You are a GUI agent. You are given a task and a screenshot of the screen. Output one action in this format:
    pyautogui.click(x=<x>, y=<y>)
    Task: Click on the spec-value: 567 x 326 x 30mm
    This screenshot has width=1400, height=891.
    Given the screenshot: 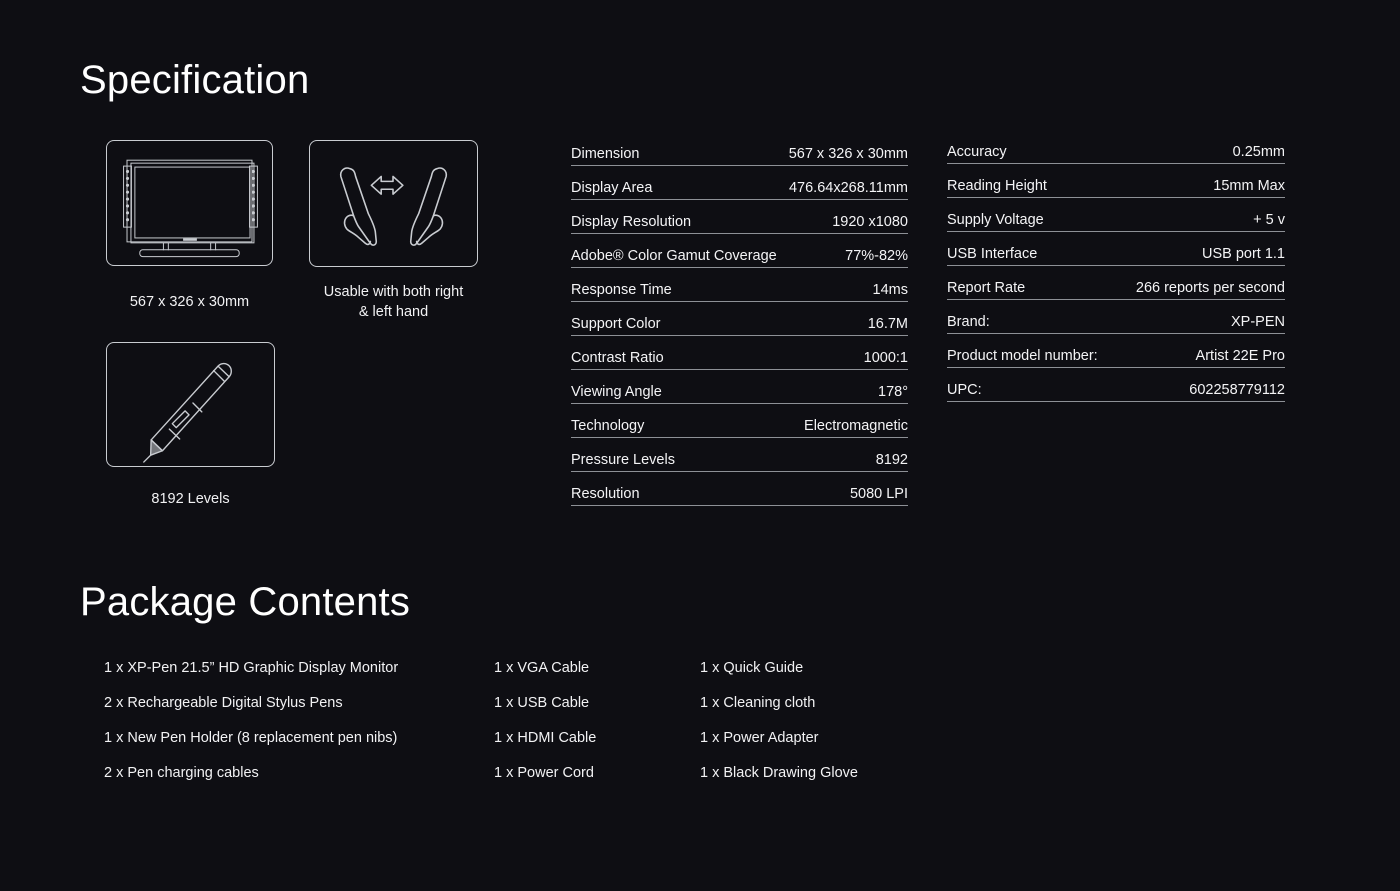 What is the action you would take?
    pyautogui.click(x=823, y=148)
    